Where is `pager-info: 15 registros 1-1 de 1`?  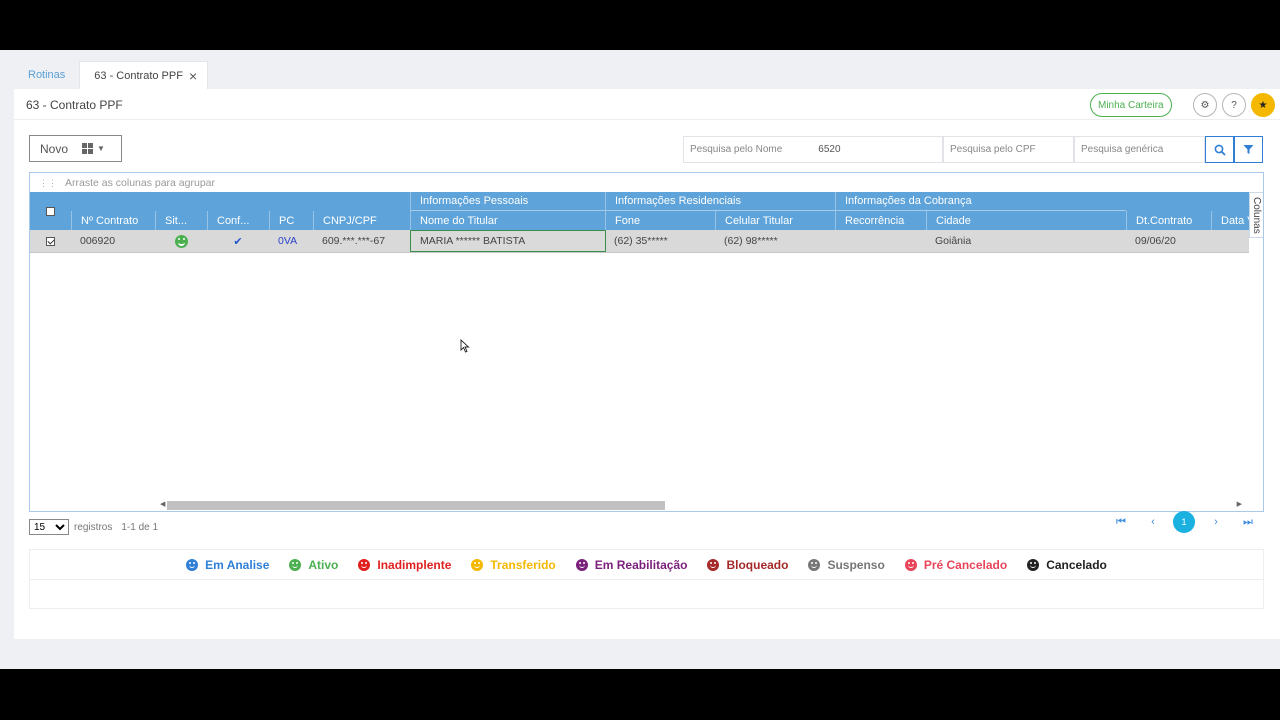 pager-info: 15 registros 1-1 de 1 is located at coordinates (93, 527).